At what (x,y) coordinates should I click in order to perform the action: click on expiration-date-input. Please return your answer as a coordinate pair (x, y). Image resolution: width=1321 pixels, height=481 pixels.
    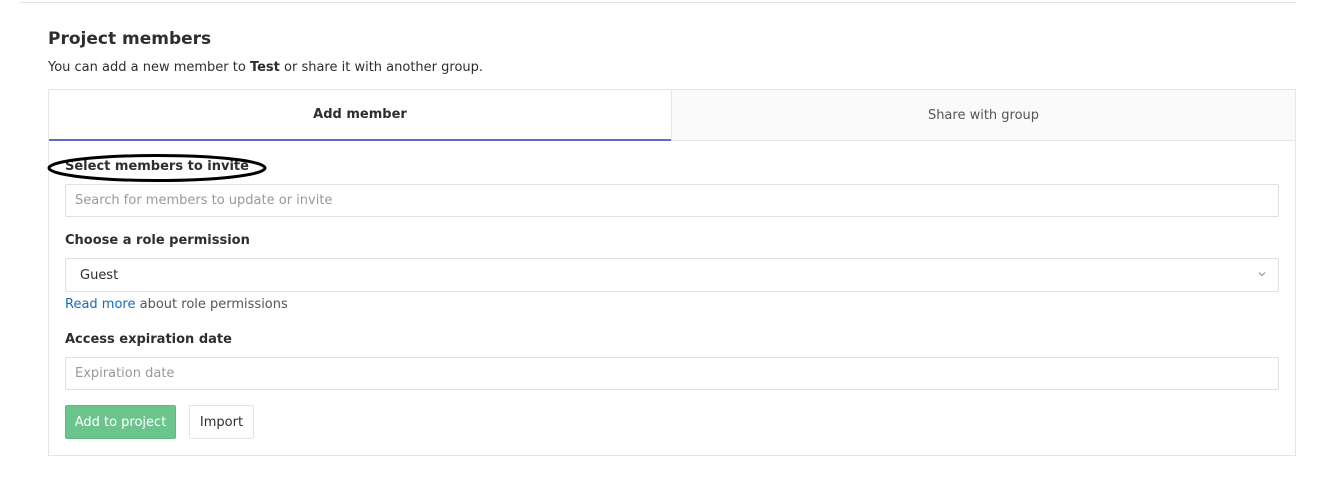
    Looking at the image, I should click on (672, 373).